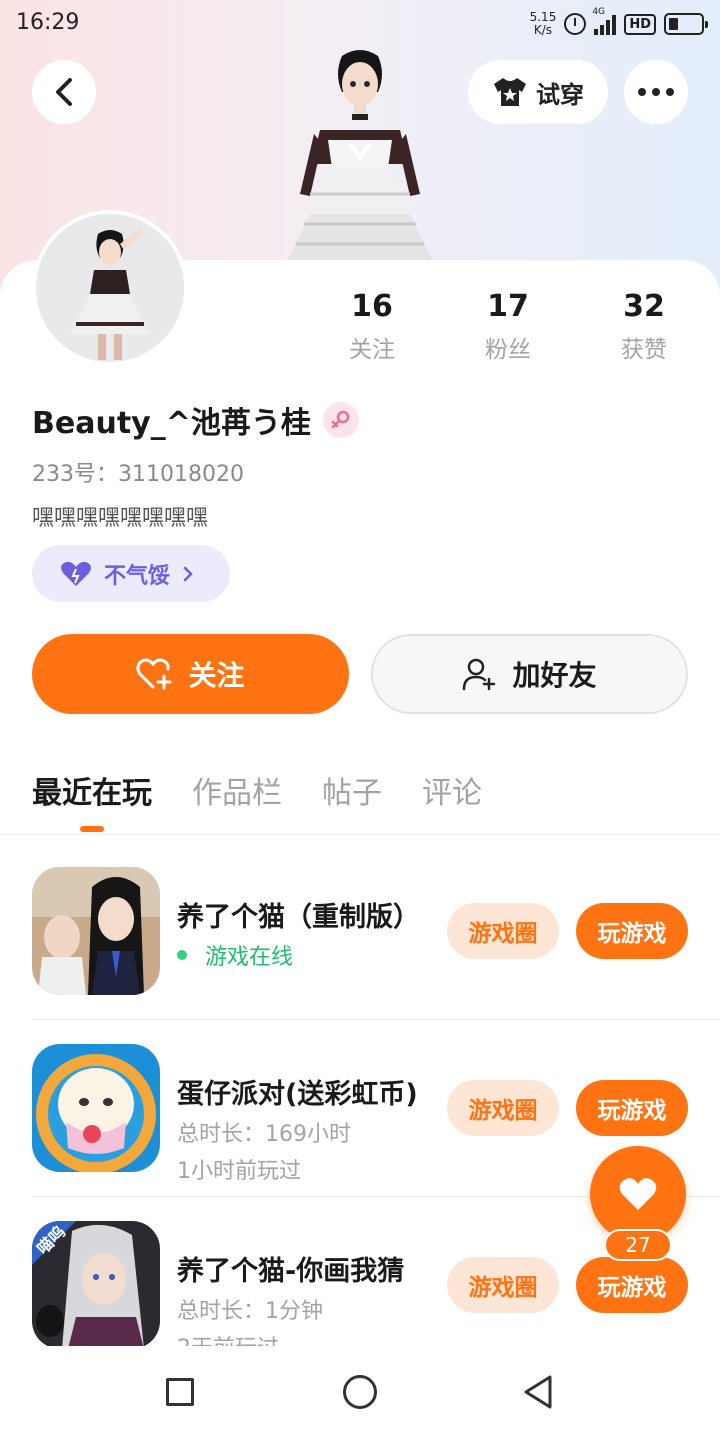 The width and height of the screenshot is (720, 1440). What do you see at coordinates (250, 1311) in the screenshot?
I see `game-duration: 总时长：1分钟` at bounding box center [250, 1311].